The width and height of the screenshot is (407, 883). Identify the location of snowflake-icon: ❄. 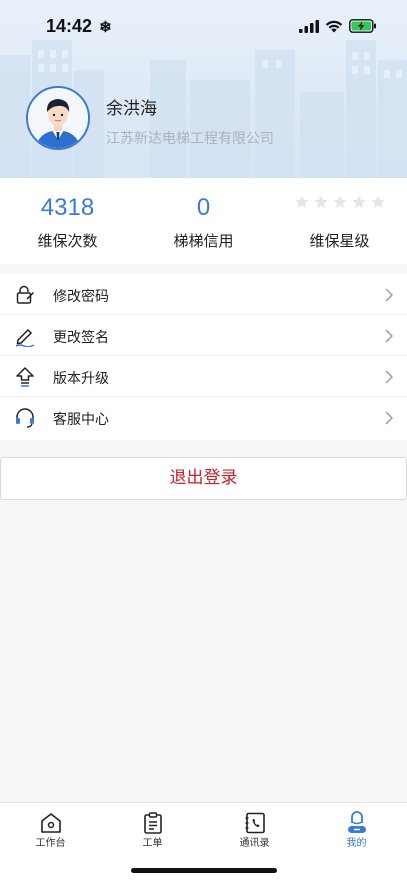
(105, 27).